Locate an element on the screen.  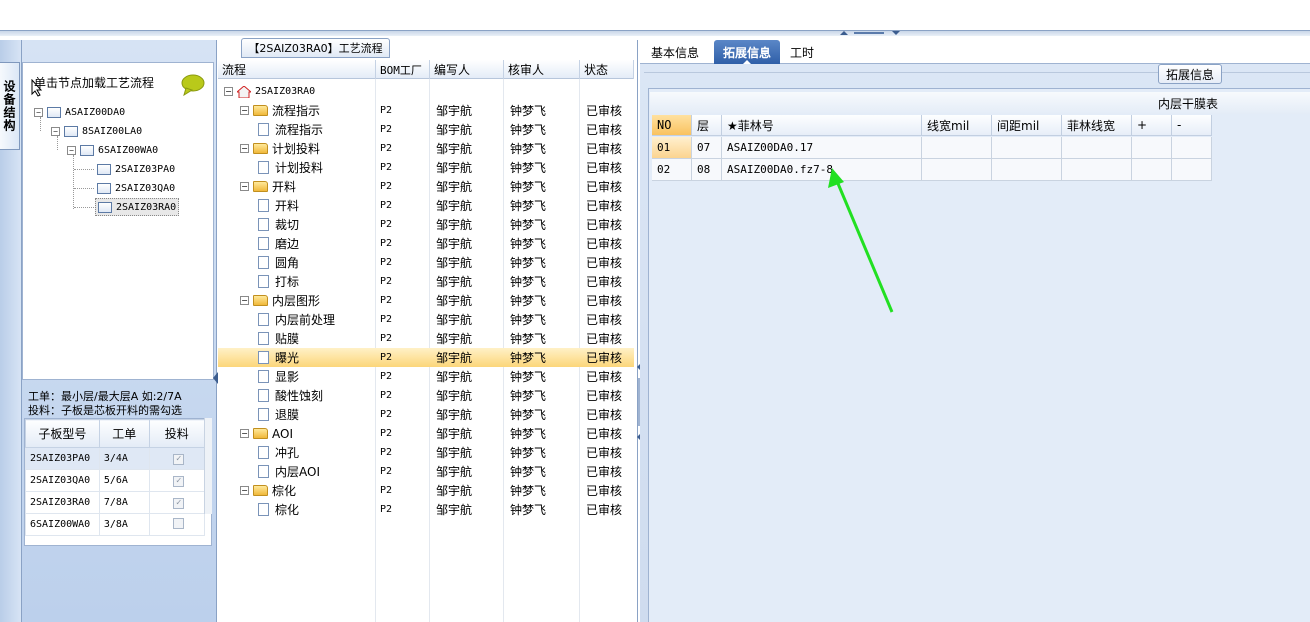
column-header-layer: 层 is located at coordinates (707, 125).